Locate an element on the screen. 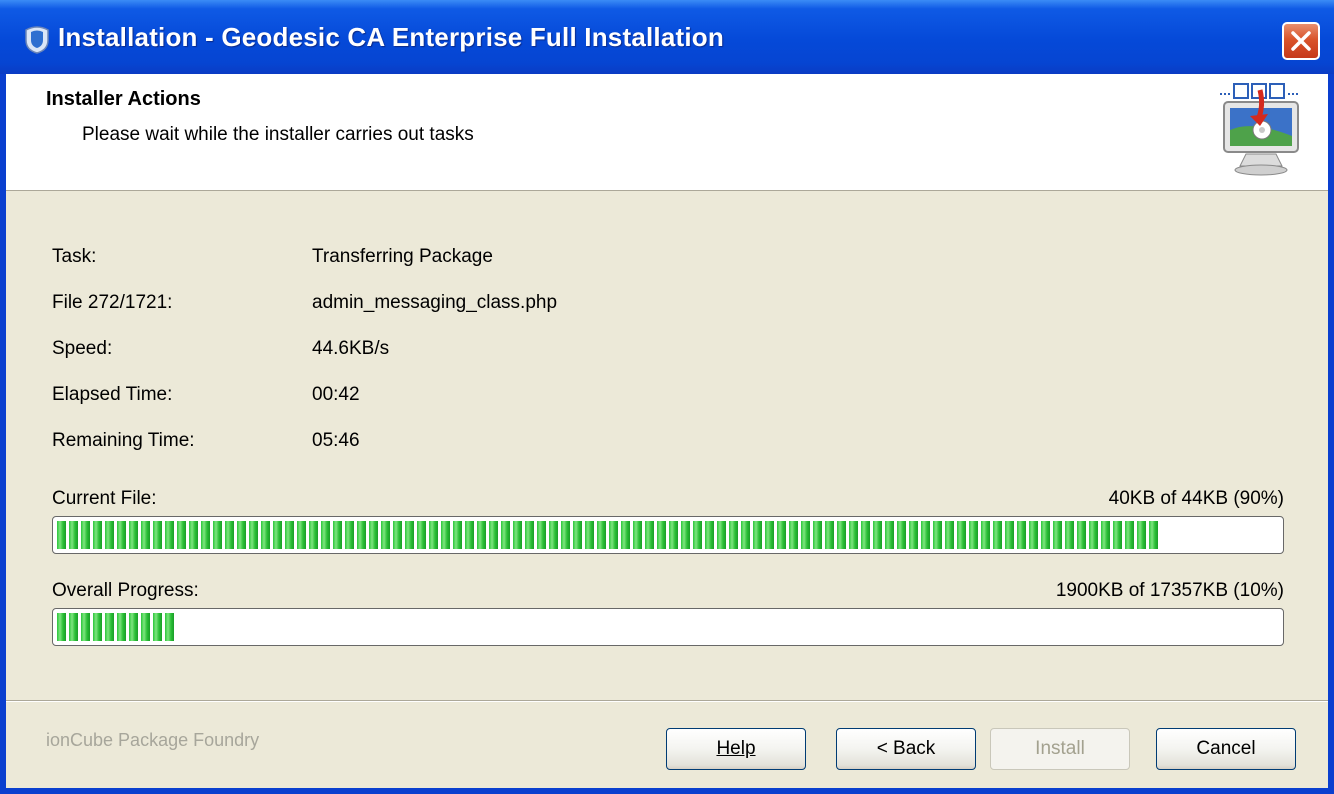 The width and height of the screenshot is (1334, 794). help-button: Help is located at coordinates (736, 749).